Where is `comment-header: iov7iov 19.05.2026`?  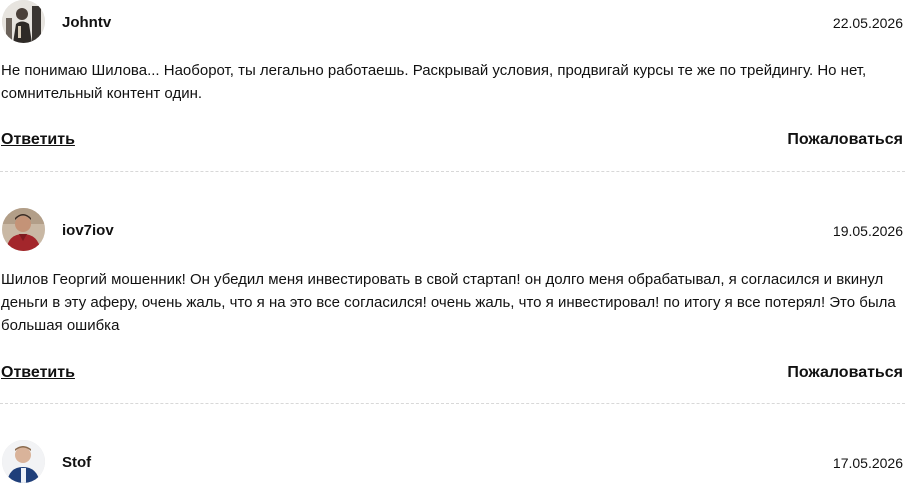
comment-header: iov7iov 19.05.2026 is located at coordinates (452, 231).